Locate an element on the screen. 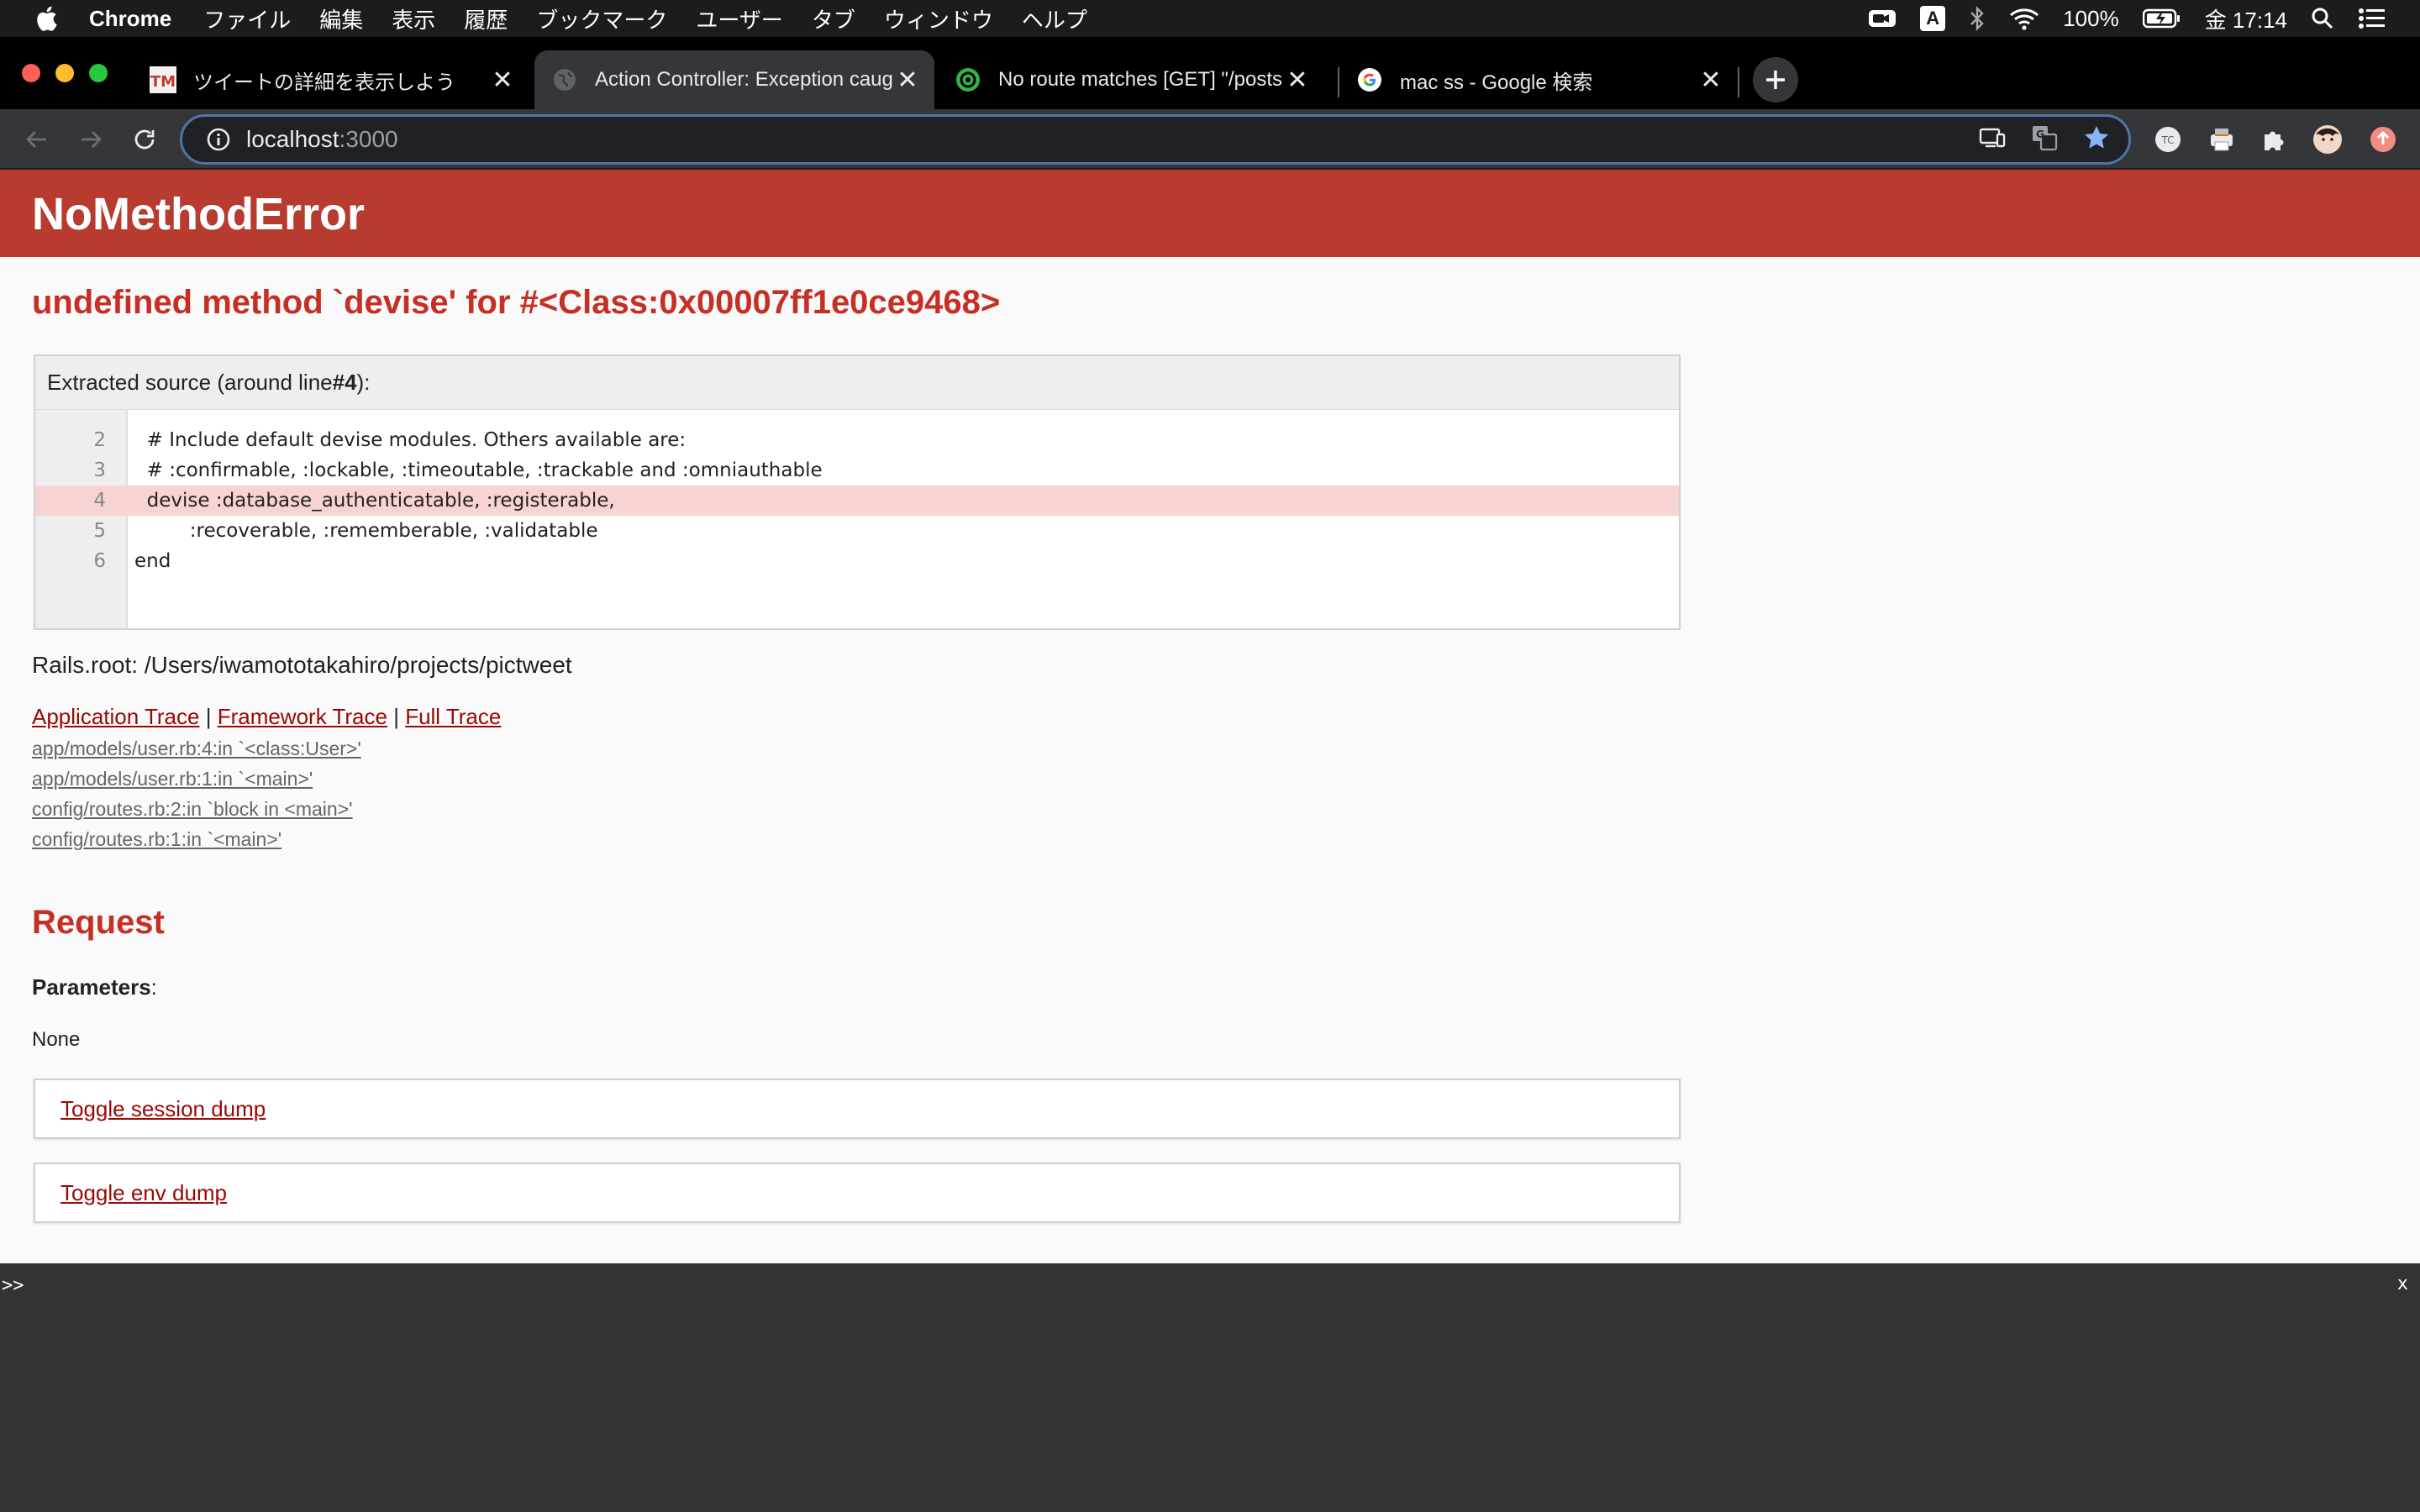 This screenshot has width=2420, height=1512. source-header-prefix: Extracted source (around line is located at coordinates (190, 382).